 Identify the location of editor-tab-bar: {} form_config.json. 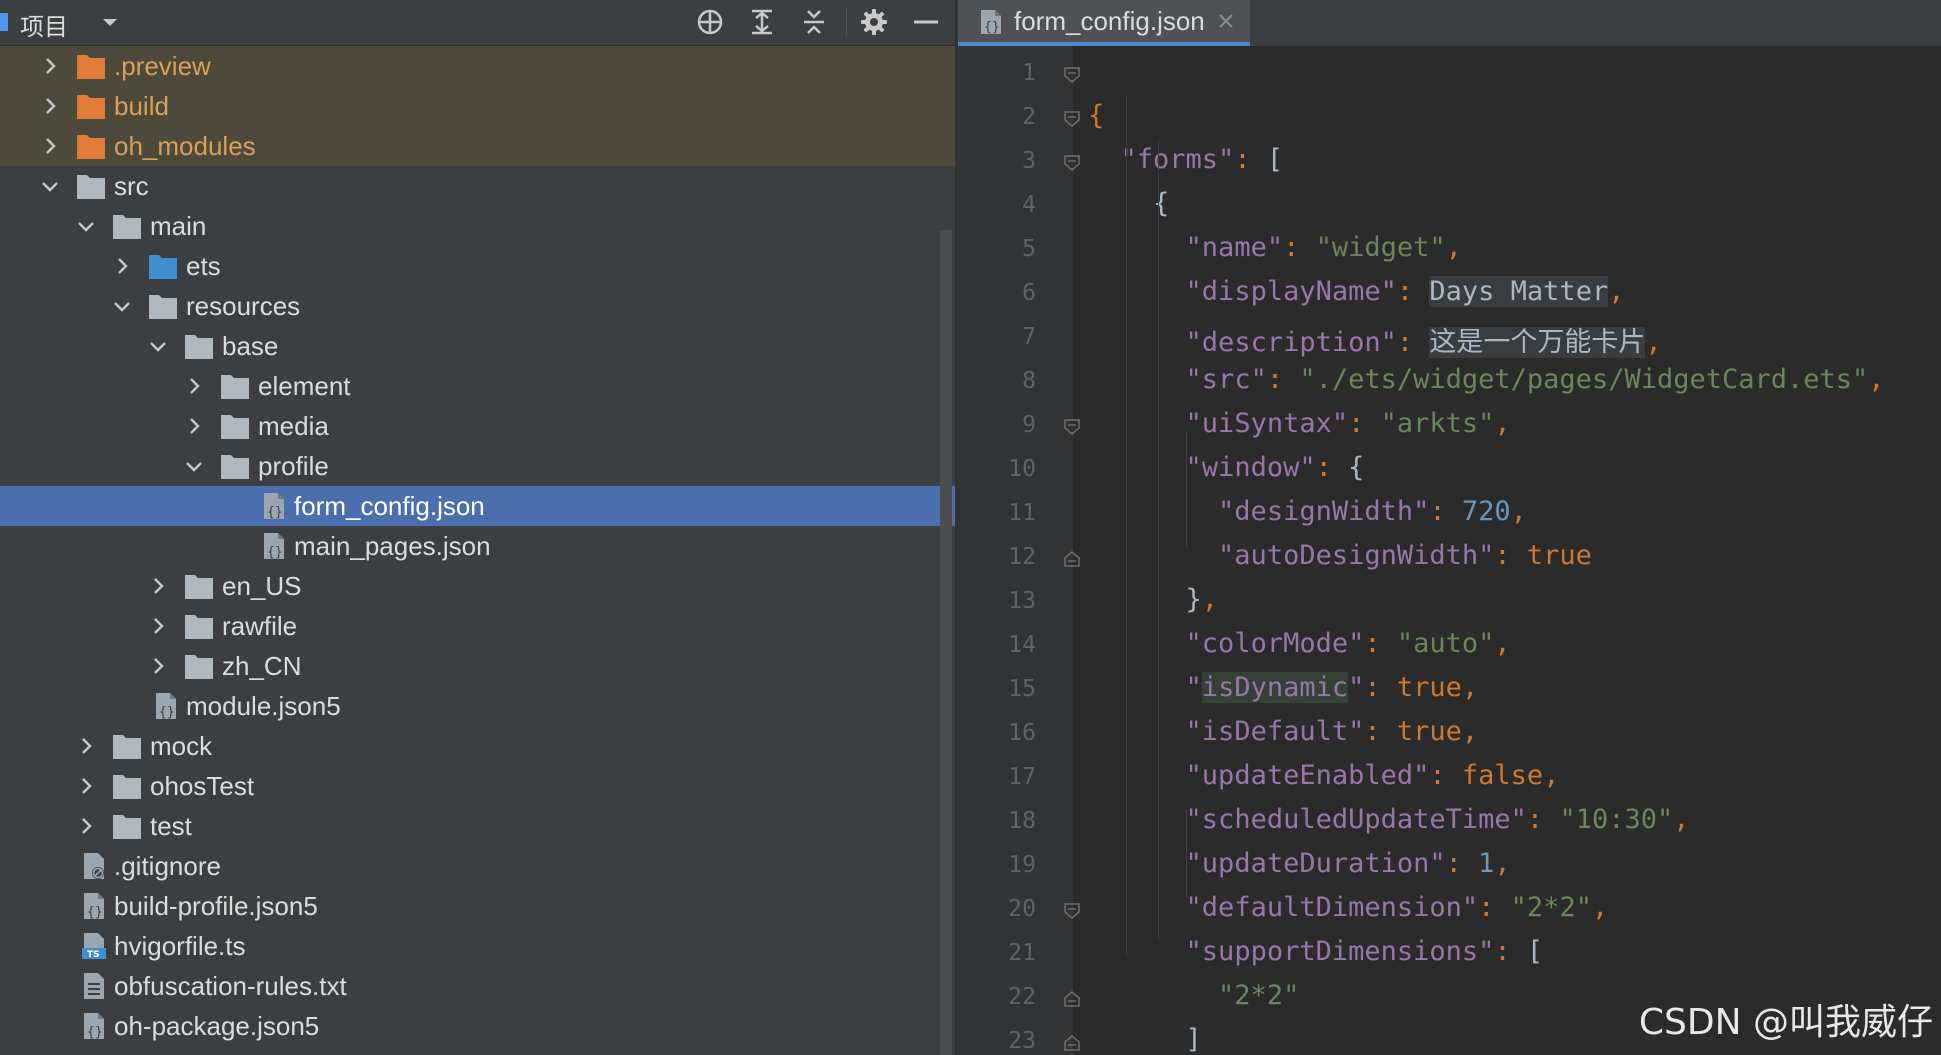
(1449, 23).